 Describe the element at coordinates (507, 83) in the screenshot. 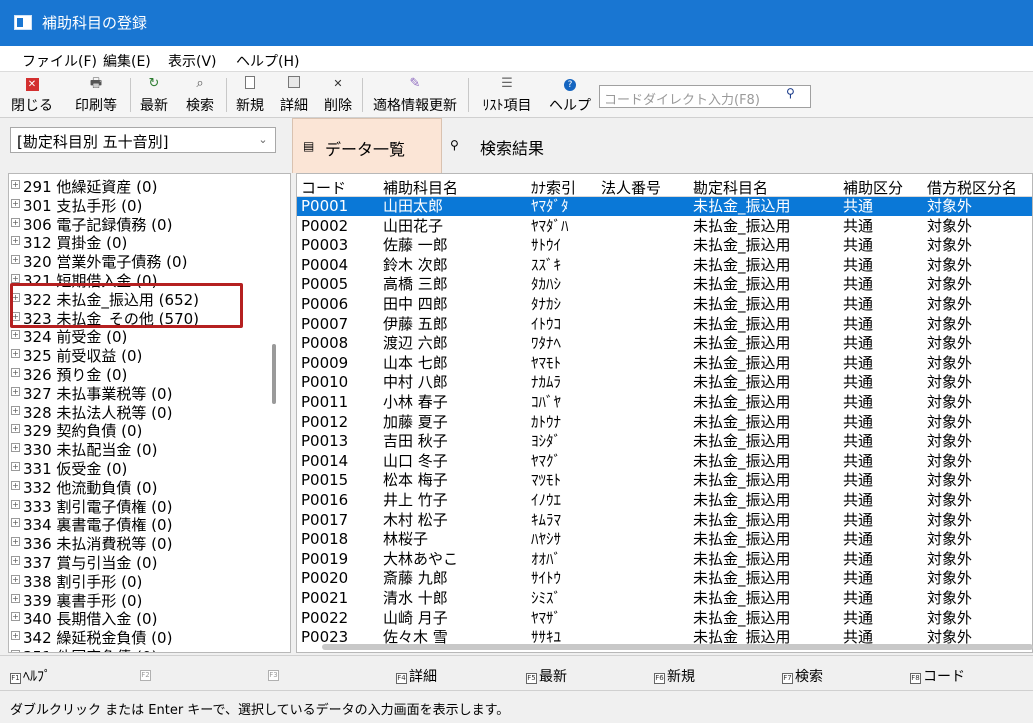

I see `list-icon: ☰` at that location.